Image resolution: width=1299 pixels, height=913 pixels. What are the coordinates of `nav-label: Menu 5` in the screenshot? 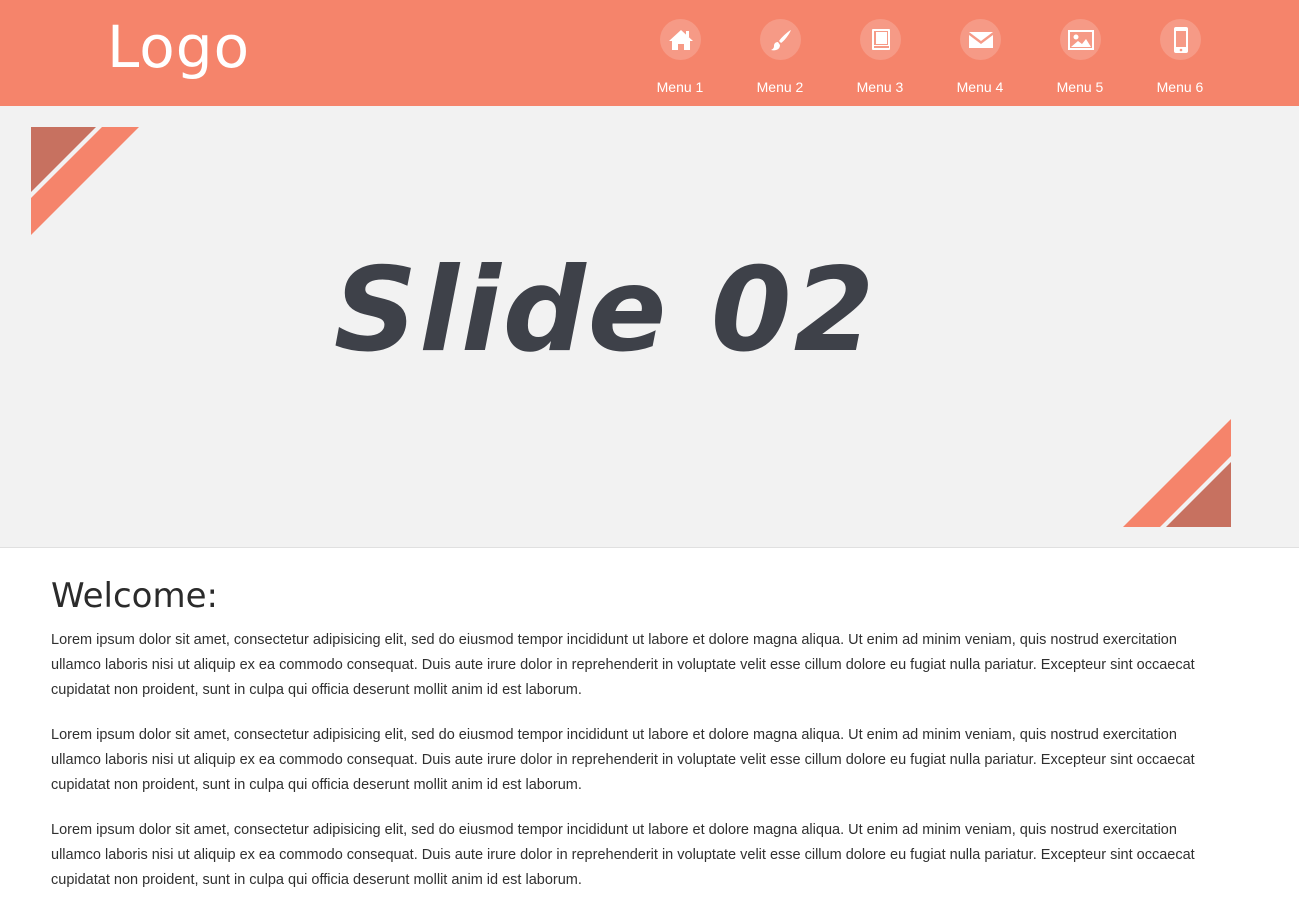 It's located at (1080, 87).